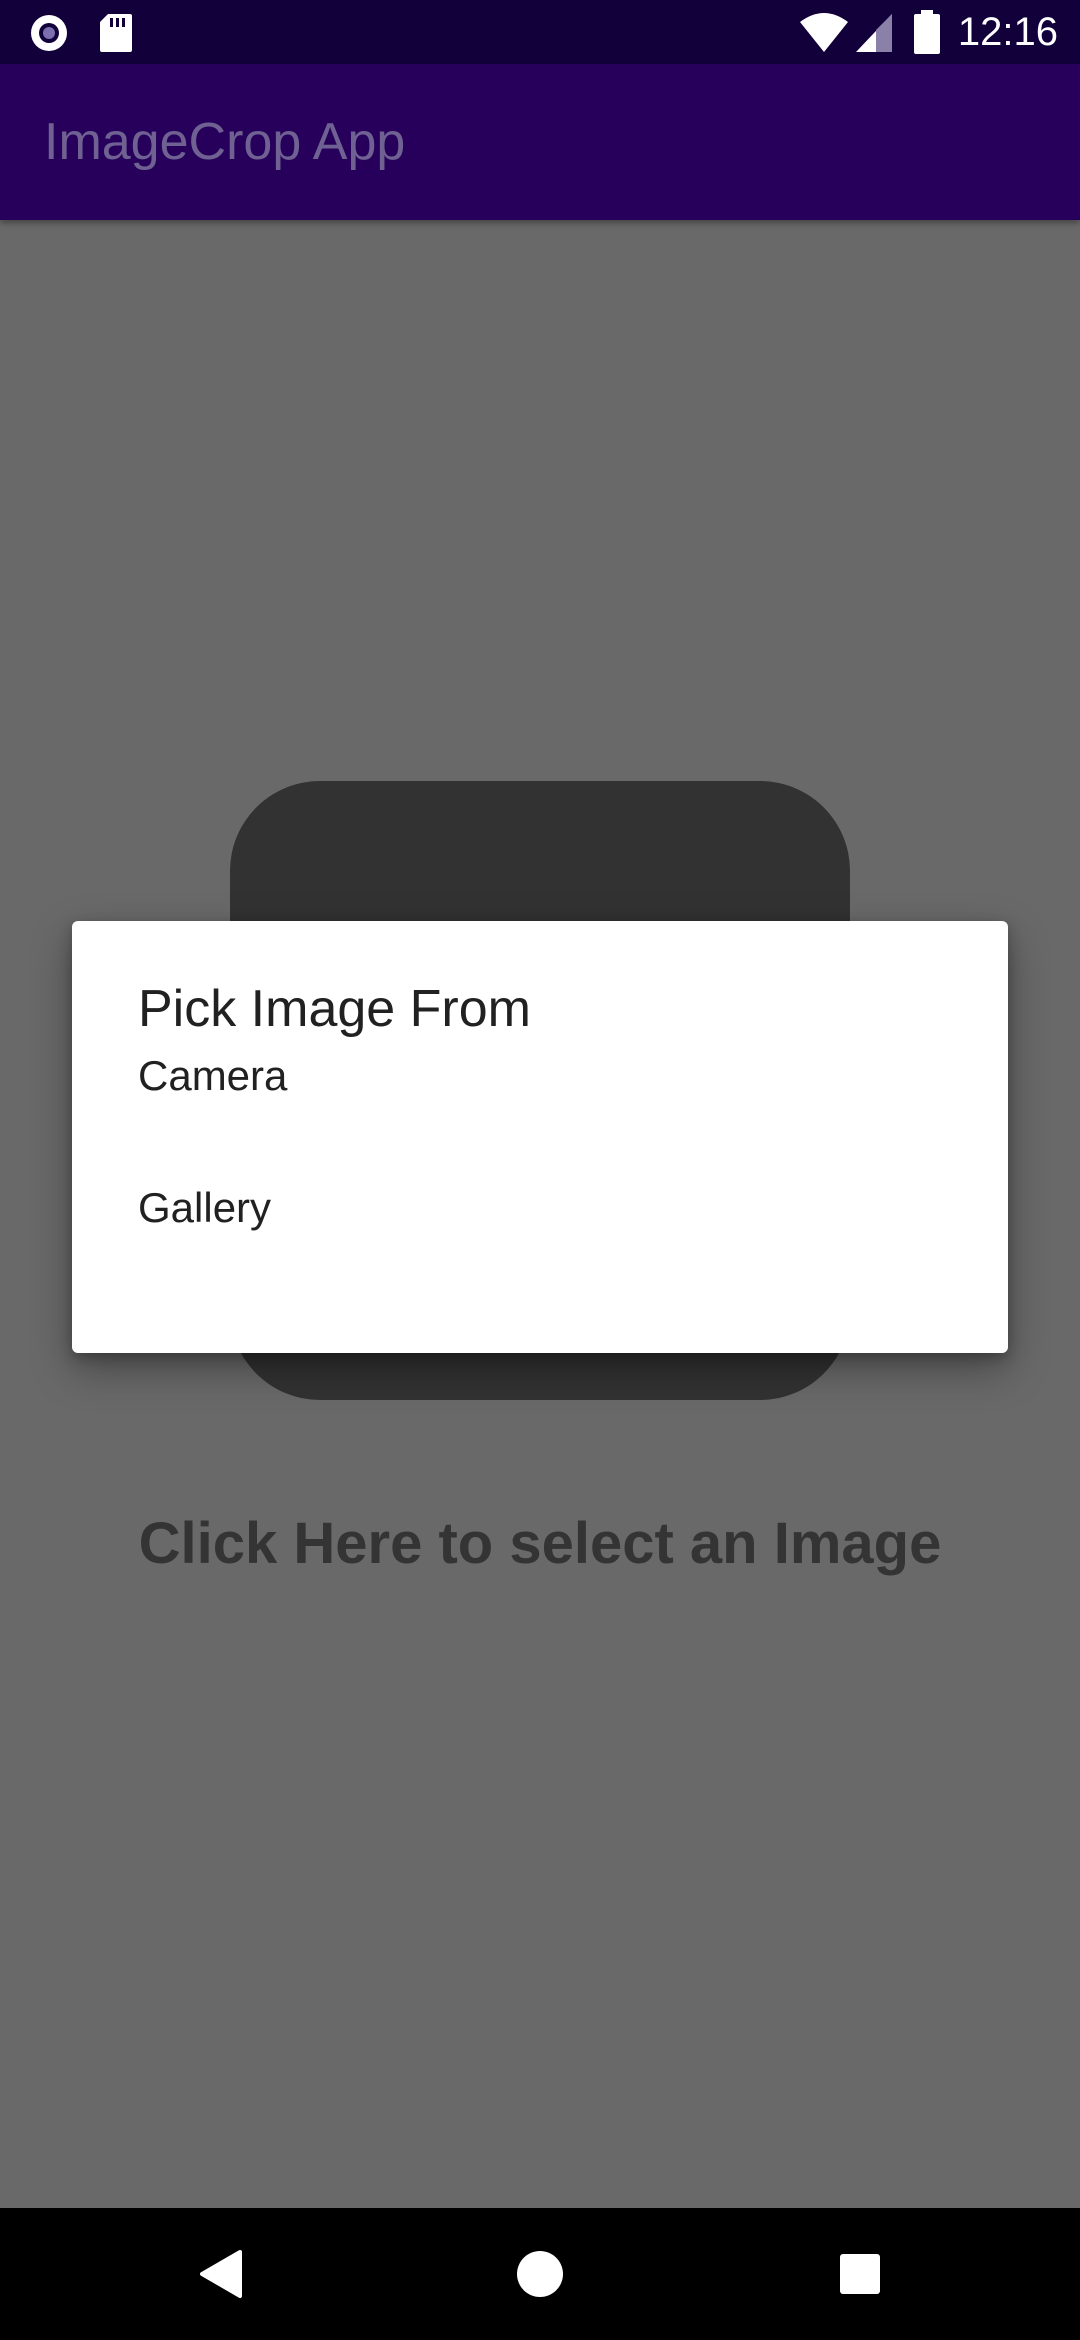 The width and height of the screenshot is (1080, 2340). What do you see at coordinates (1007, 32) in the screenshot?
I see `status-time: 12:16` at bounding box center [1007, 32].